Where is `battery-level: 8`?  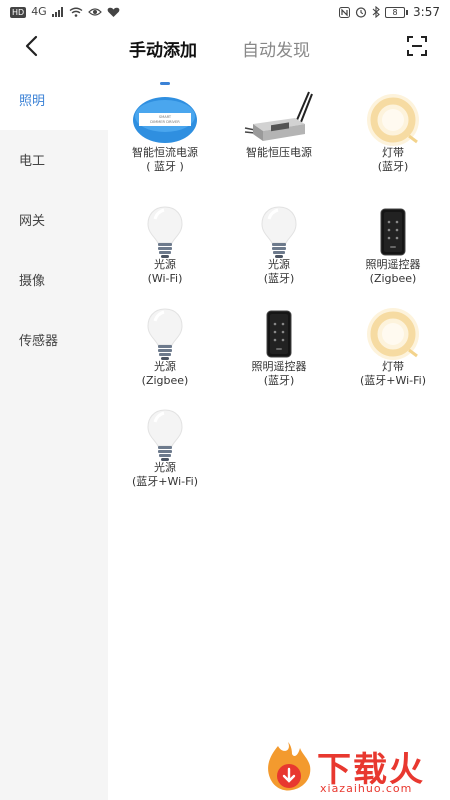
battery-level: 8 is located at coordinates (395, 12).